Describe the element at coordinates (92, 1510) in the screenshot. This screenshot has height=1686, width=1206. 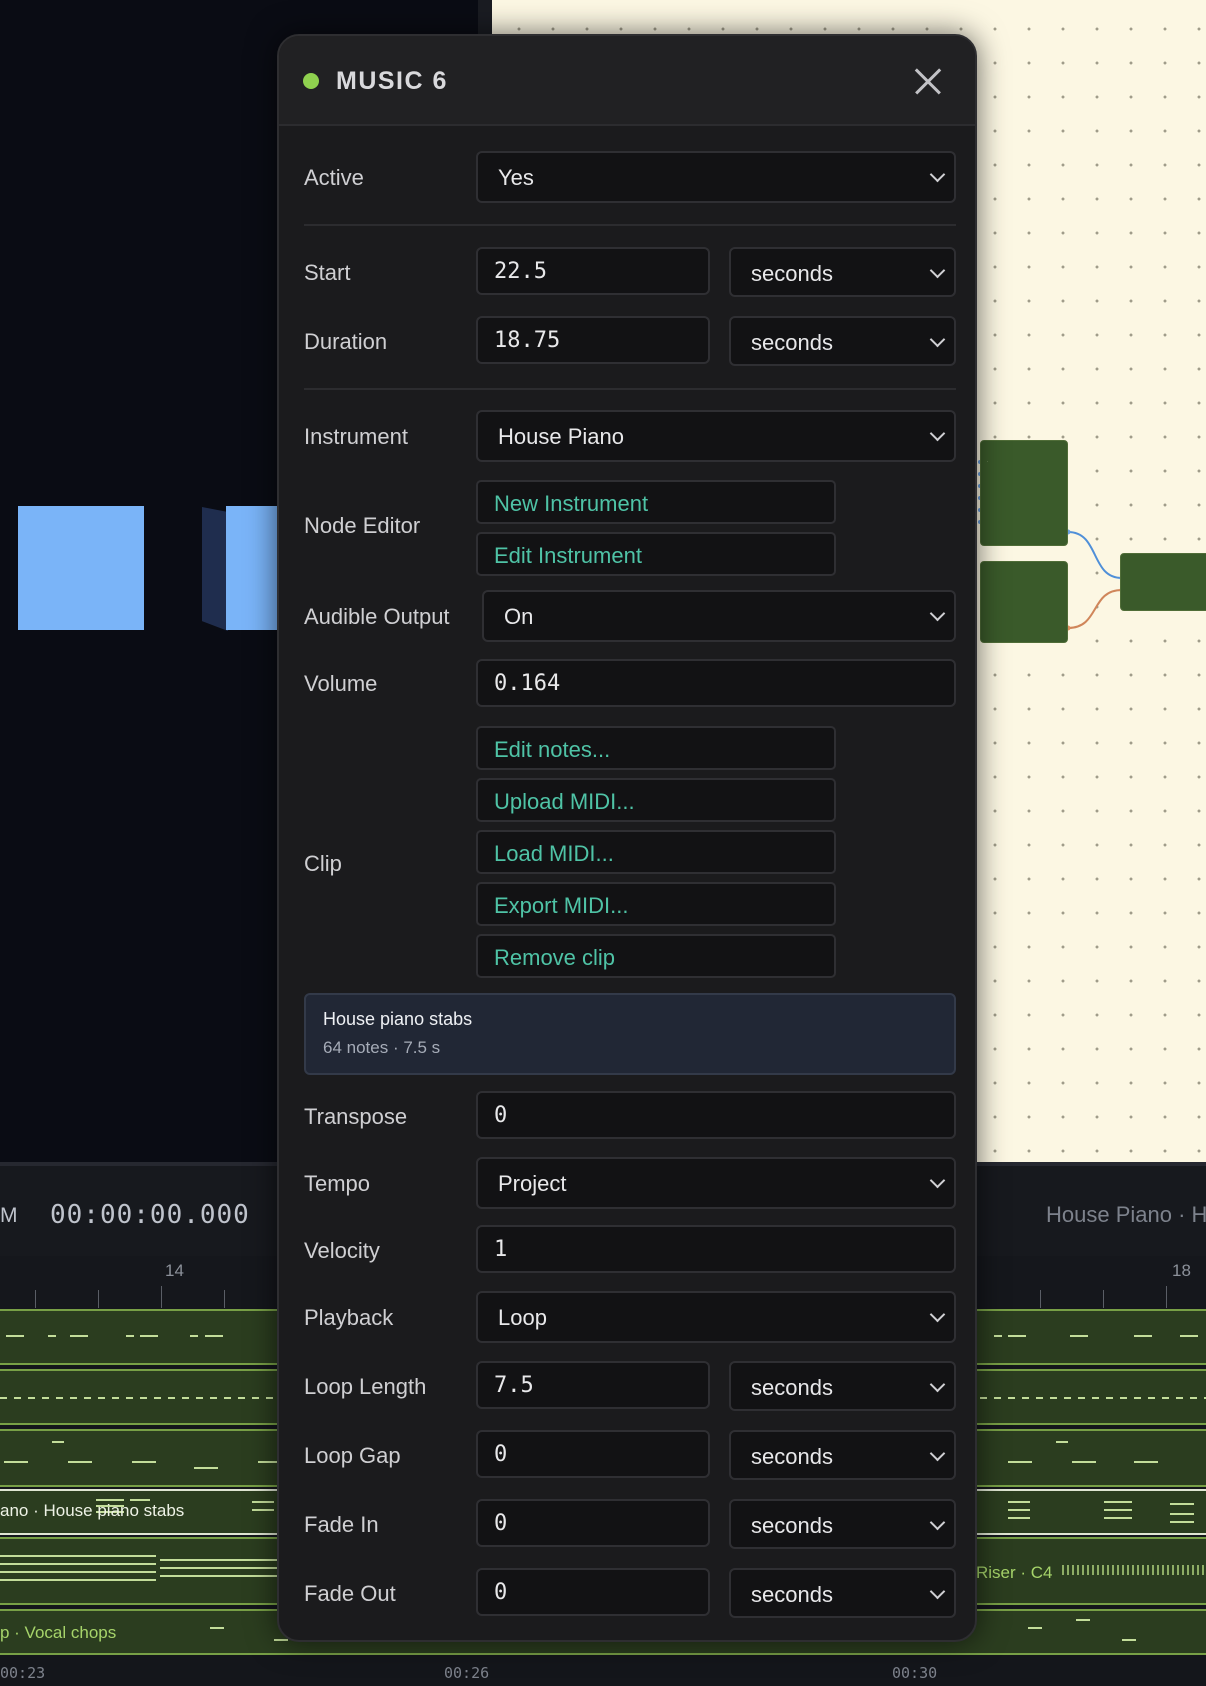
I see `track-label-piano: ano · House piano stabs` at that location.